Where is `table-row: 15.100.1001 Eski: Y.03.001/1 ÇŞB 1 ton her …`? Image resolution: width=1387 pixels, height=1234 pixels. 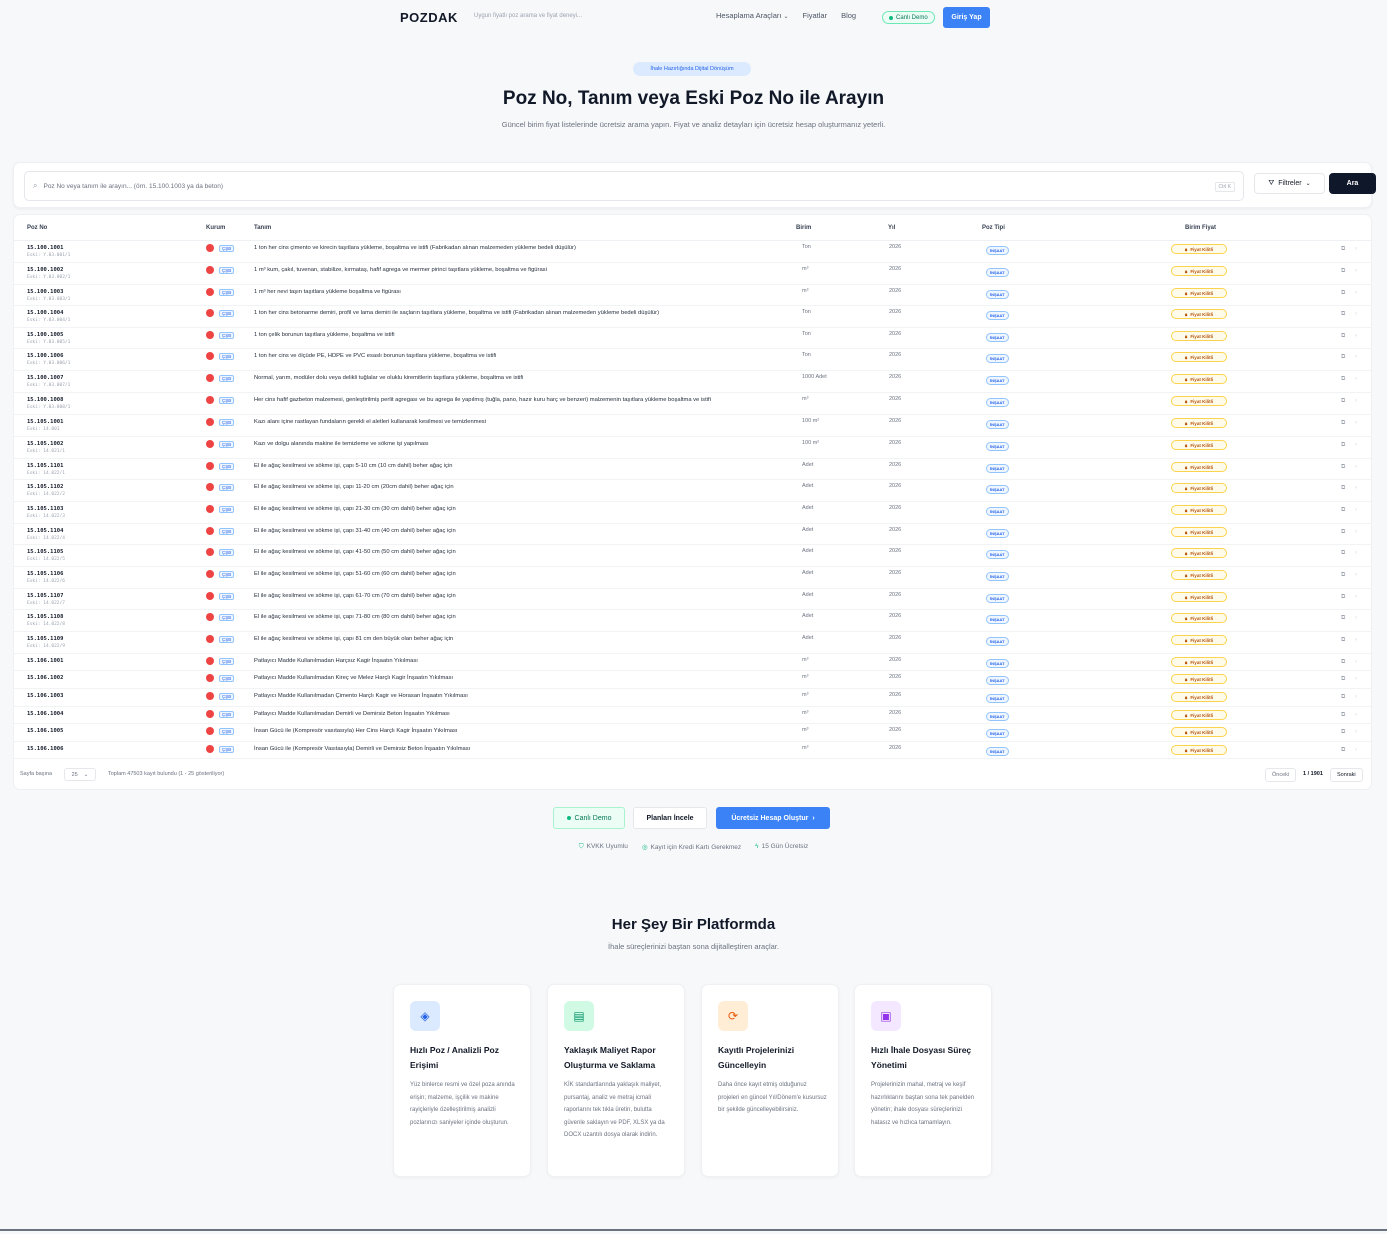
table-row: 15.100.1001 Eski: Y.03.001/1 ÇŞB 1 ton her … is located at coordinates (692, 252).